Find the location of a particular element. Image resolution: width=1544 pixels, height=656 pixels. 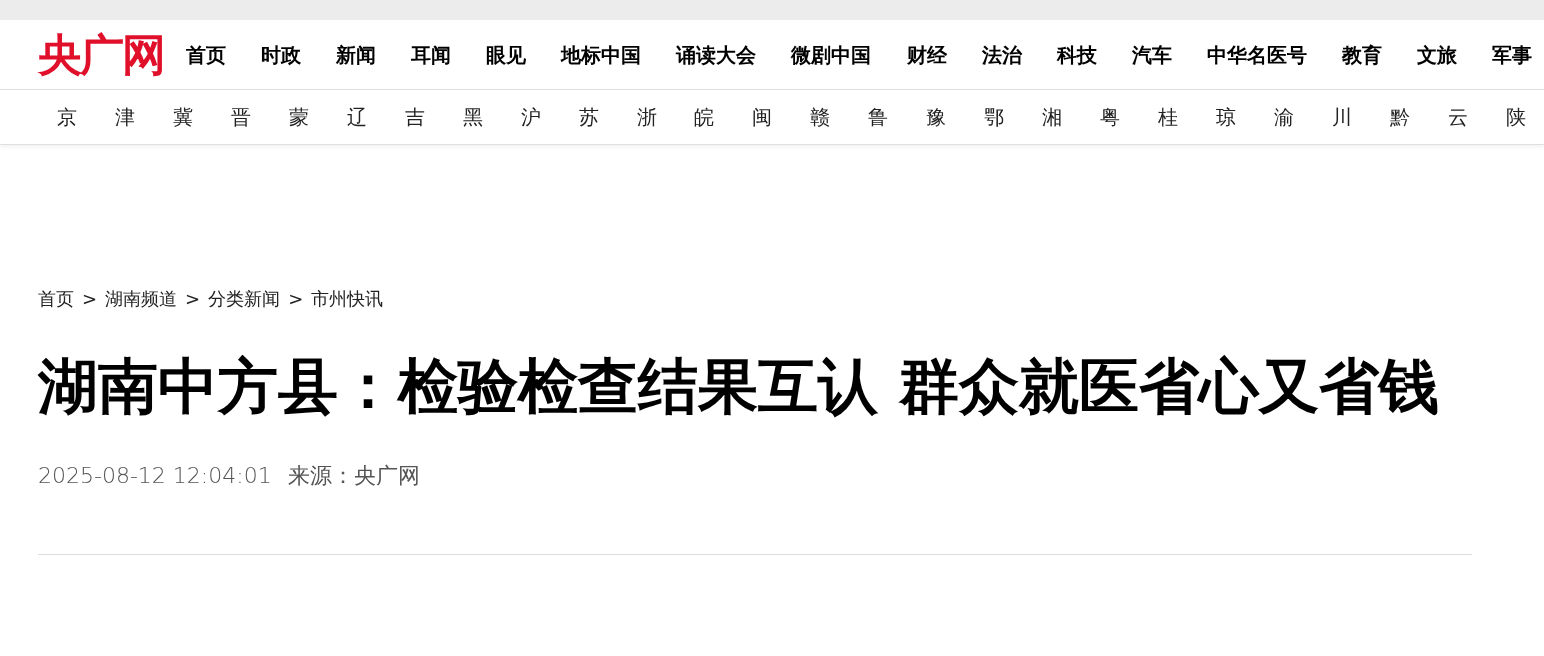

region-link: 陕 is located at coordinates (1515, 117).